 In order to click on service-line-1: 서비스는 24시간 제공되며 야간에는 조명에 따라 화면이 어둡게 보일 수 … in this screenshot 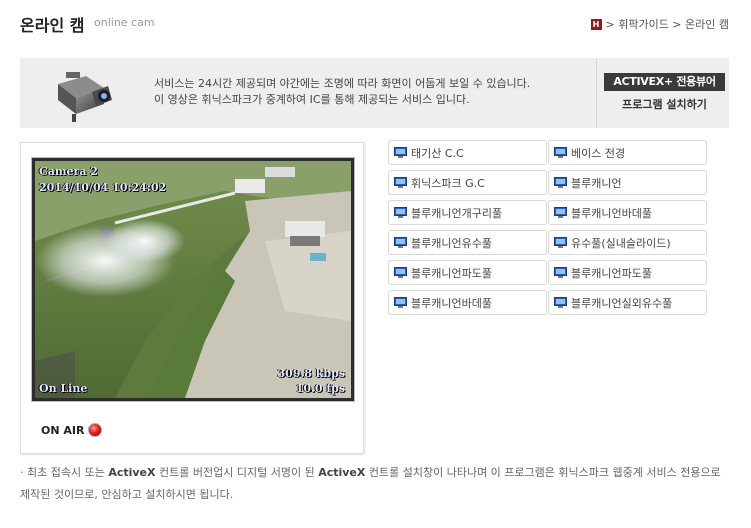, I will do `click(342, 83)`.